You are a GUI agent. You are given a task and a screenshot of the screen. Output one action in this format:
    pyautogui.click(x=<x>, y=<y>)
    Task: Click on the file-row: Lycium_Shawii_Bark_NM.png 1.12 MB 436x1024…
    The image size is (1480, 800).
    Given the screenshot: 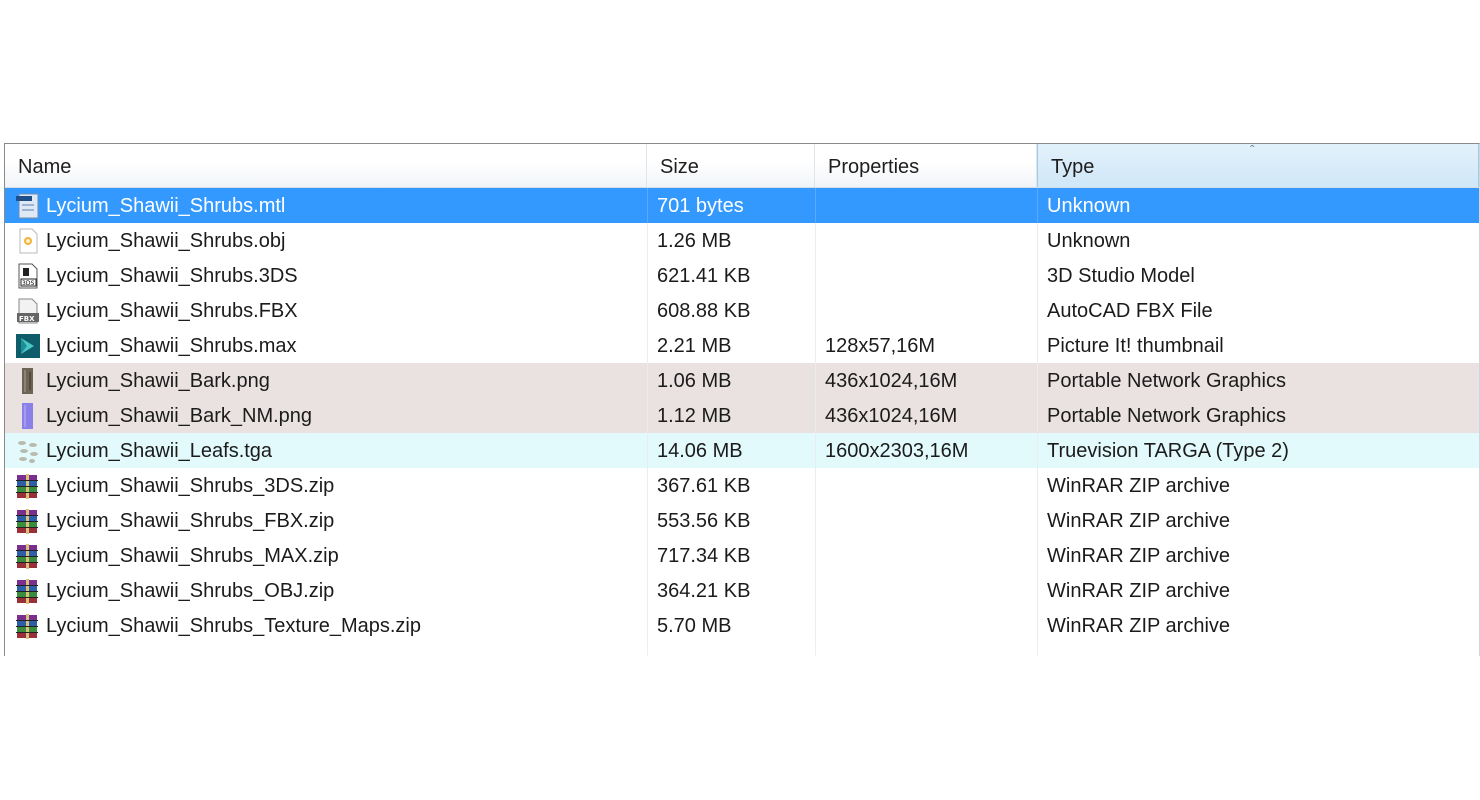 What is the action you would take?
    pyautogui.click(x=742, y=415)
    